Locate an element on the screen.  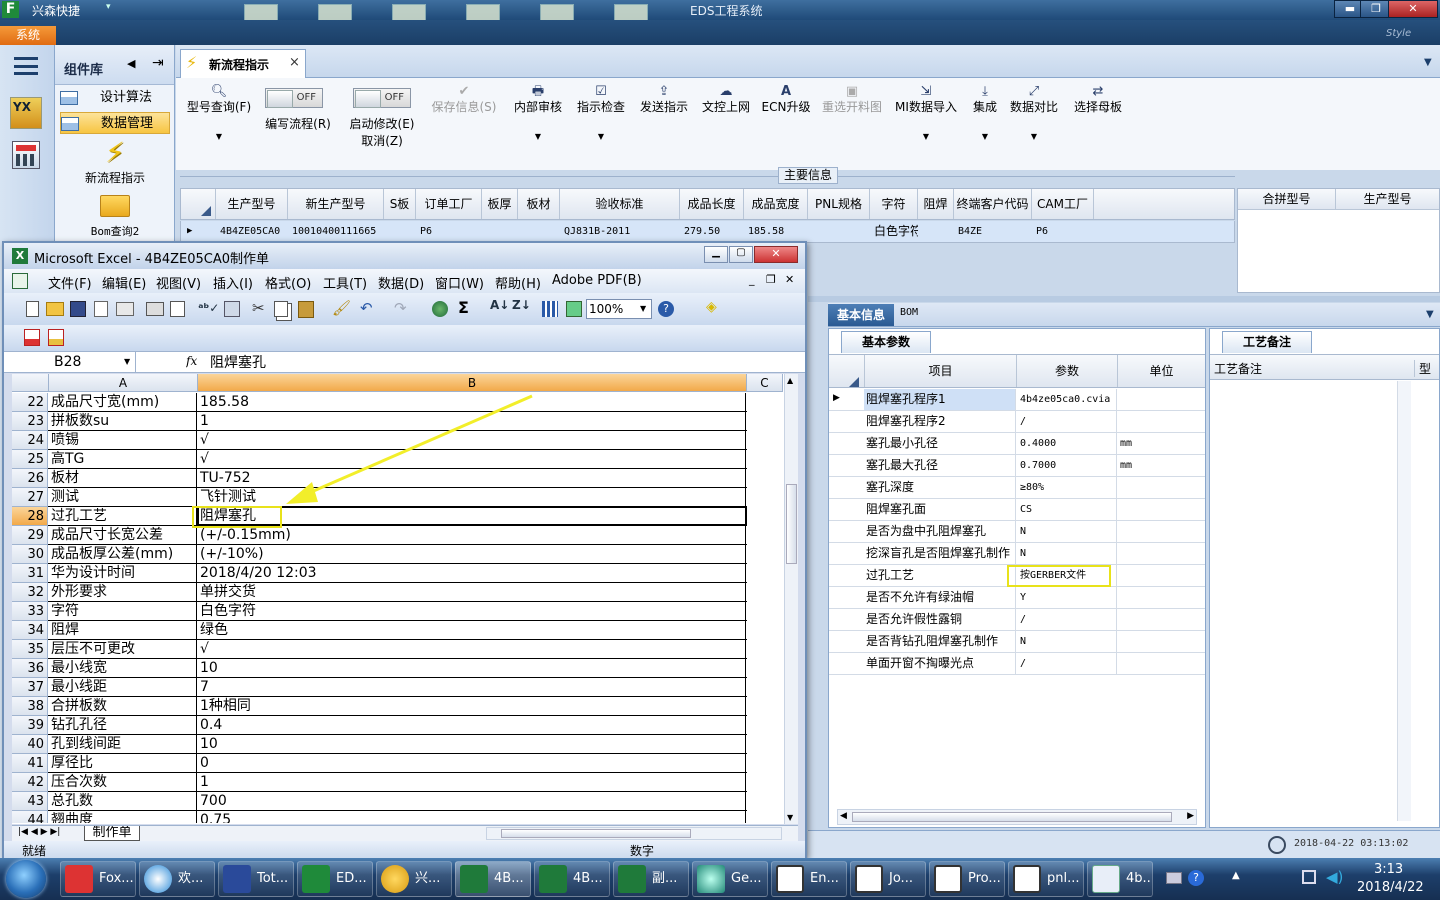
tabs-dropdown-icon: ▼ is located at coordinates (1428, 62).